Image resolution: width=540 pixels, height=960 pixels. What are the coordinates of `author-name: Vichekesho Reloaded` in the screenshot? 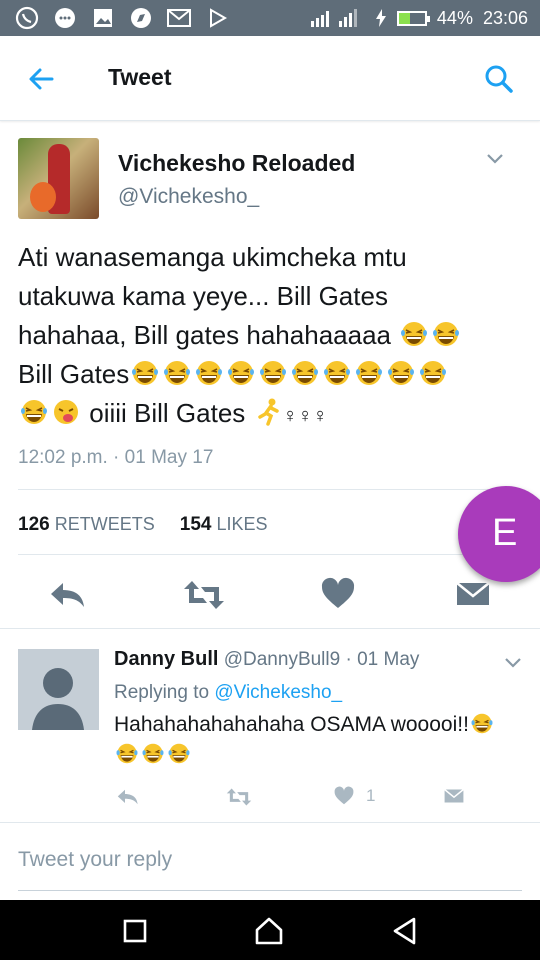 It's located at (236, 163).